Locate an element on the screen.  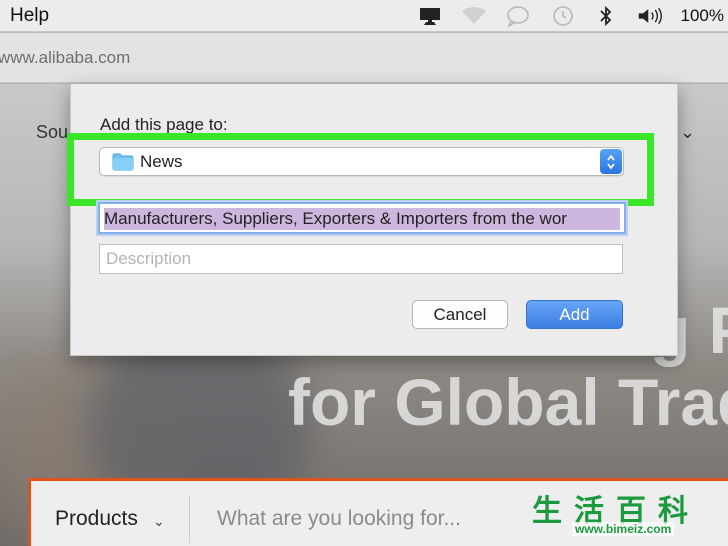
url-text: www.alibaba.com is located at coordinates (65, 58).